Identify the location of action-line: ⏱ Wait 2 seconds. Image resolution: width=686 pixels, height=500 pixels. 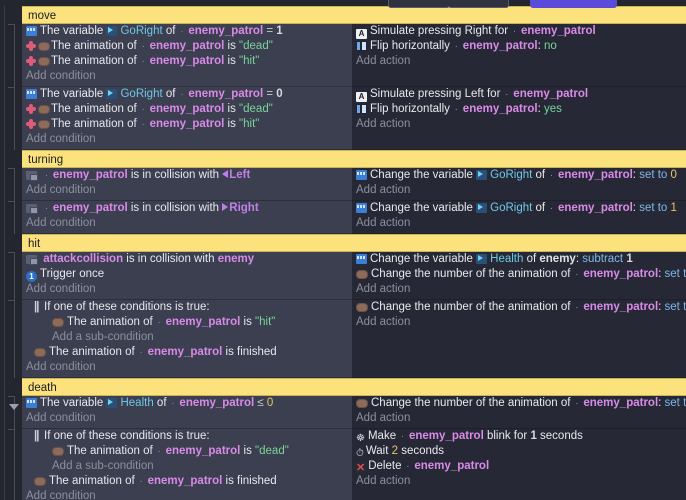
(519, 451).